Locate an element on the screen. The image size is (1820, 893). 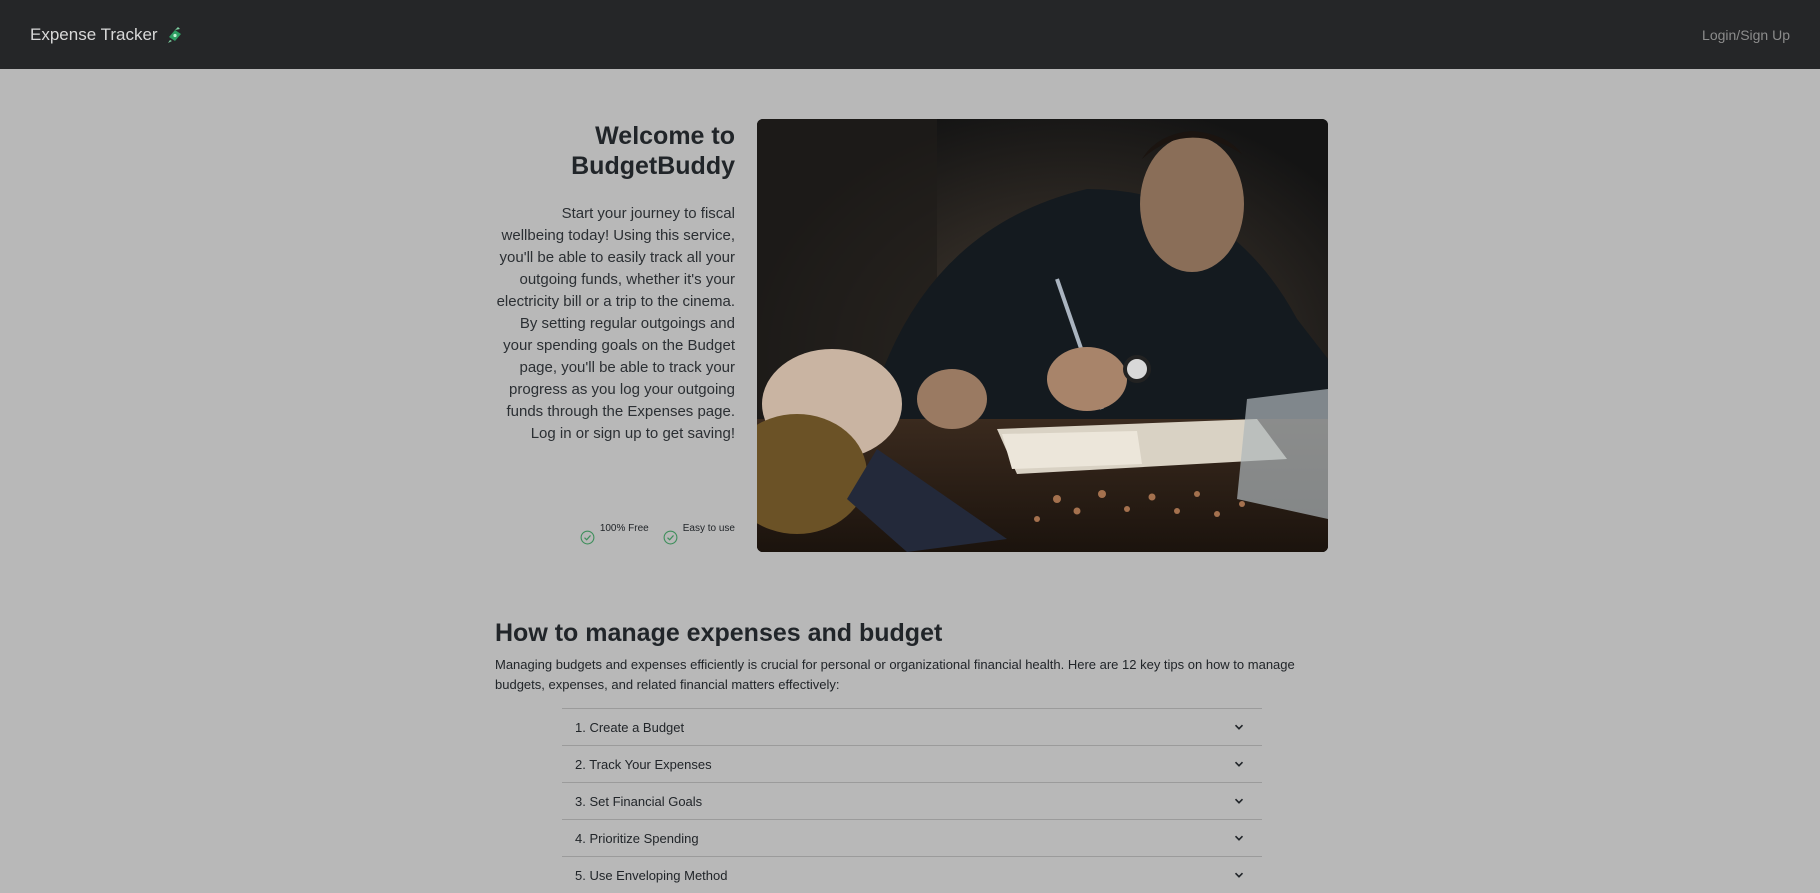
accordion-label: 1. Create a Budget is located at coordinates (630, 727).